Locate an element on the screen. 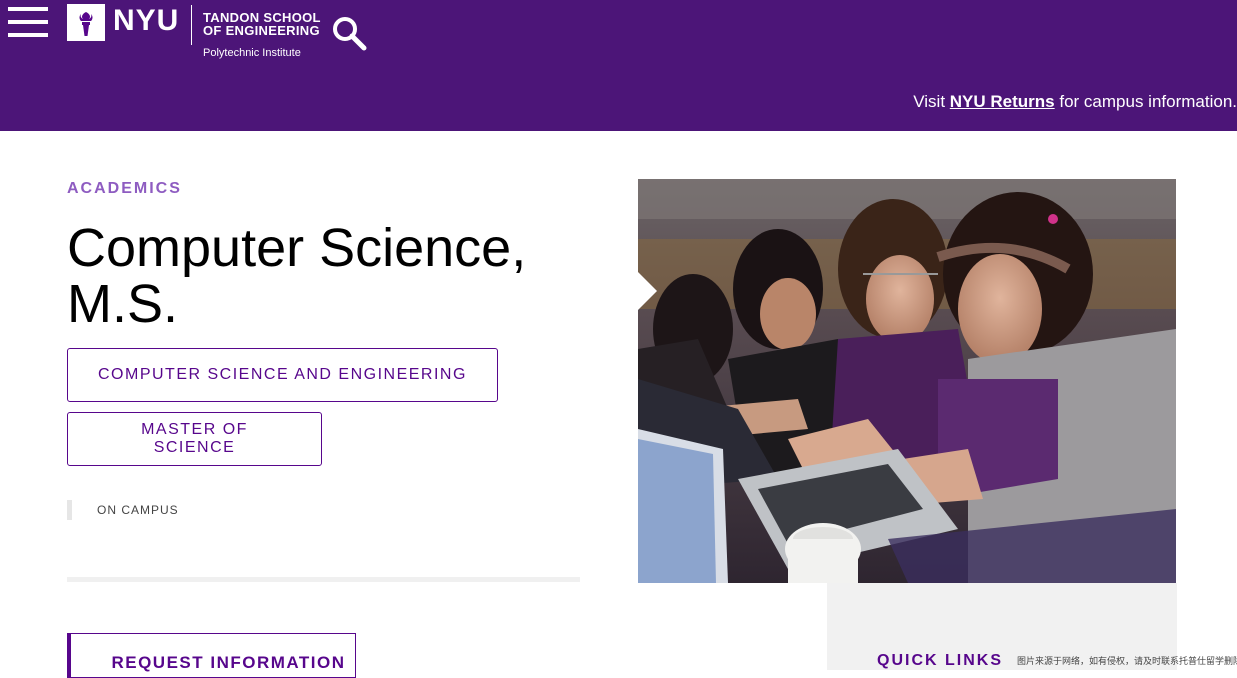 The image size is (1237, 678). nyu-returns-link: NYU Returns is located at coordinates (1002, 101).